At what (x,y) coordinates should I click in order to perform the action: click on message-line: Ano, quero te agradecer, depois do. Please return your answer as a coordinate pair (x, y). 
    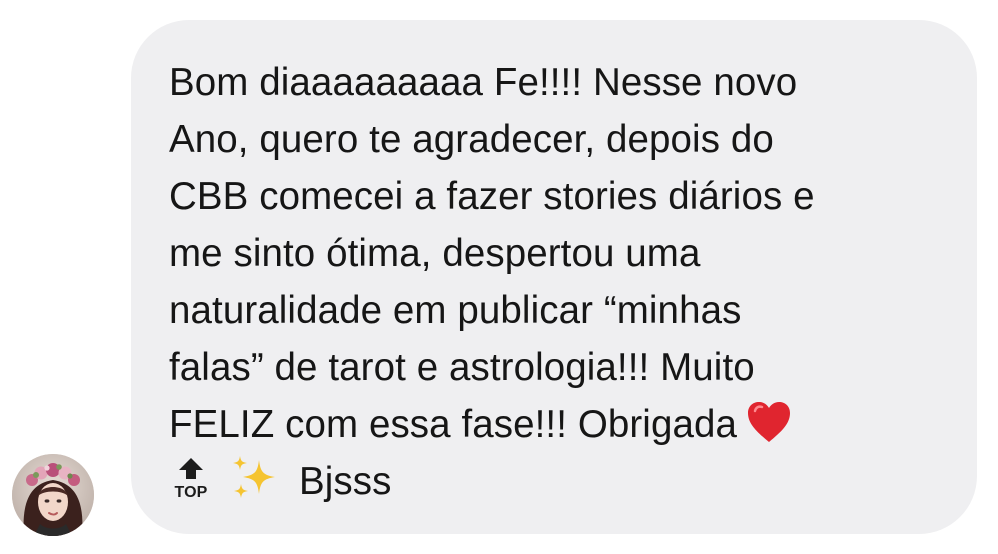
    Looking at the image, I should click on (471, 139).